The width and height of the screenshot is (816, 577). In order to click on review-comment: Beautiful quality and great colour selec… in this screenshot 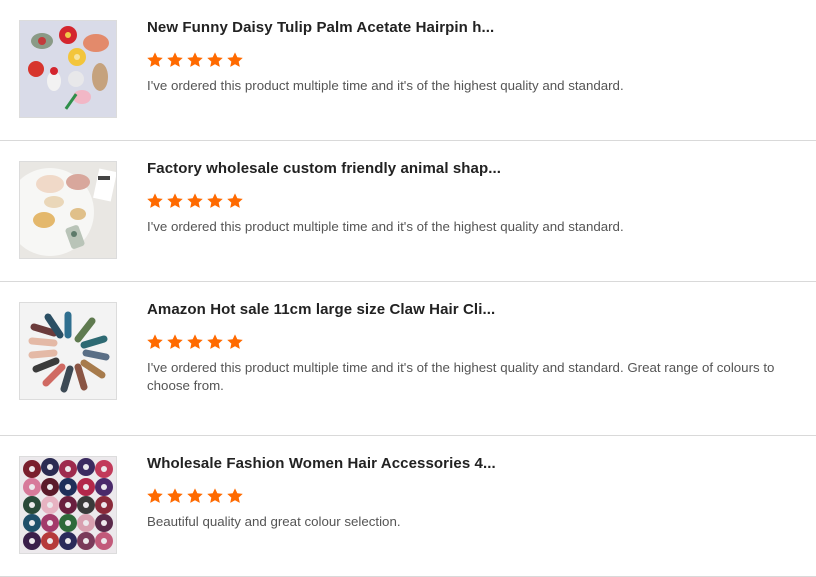, I will do `click(274, 521)`.